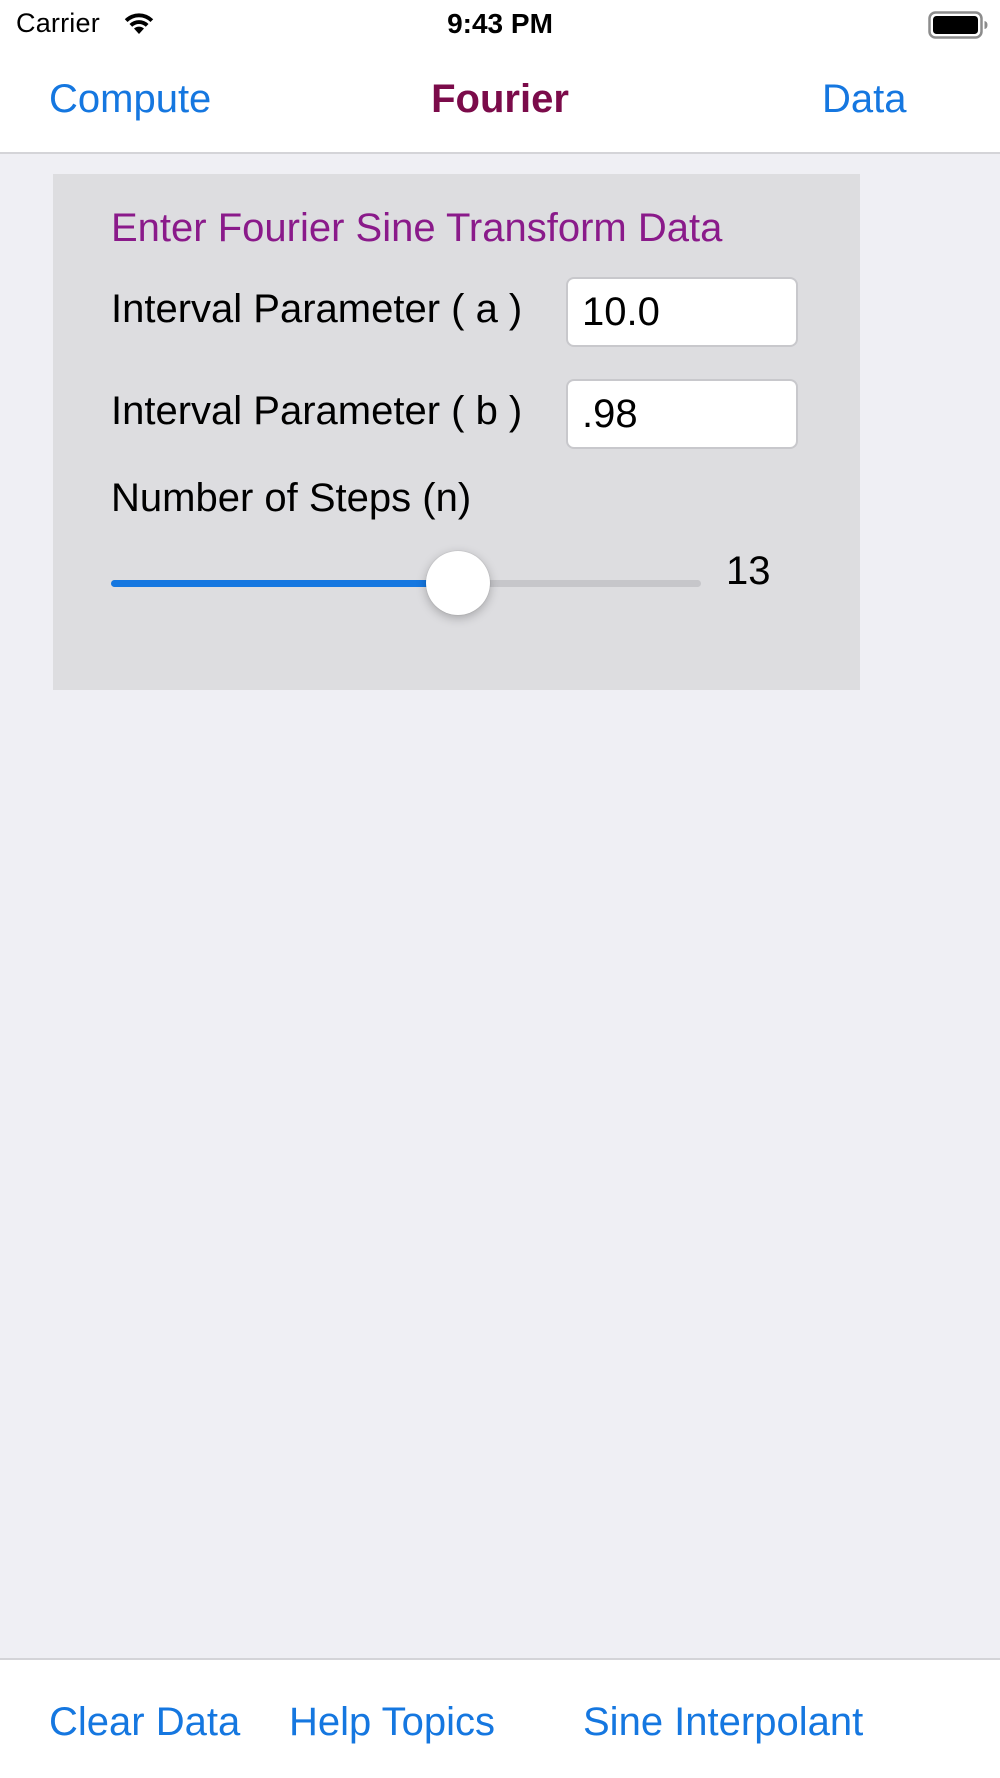  Describe the element at coordinates (500, 1718) in the screenshot. I see `bottom-toolbar: Clear Data Help Topics Sine Interpolant` at that location.